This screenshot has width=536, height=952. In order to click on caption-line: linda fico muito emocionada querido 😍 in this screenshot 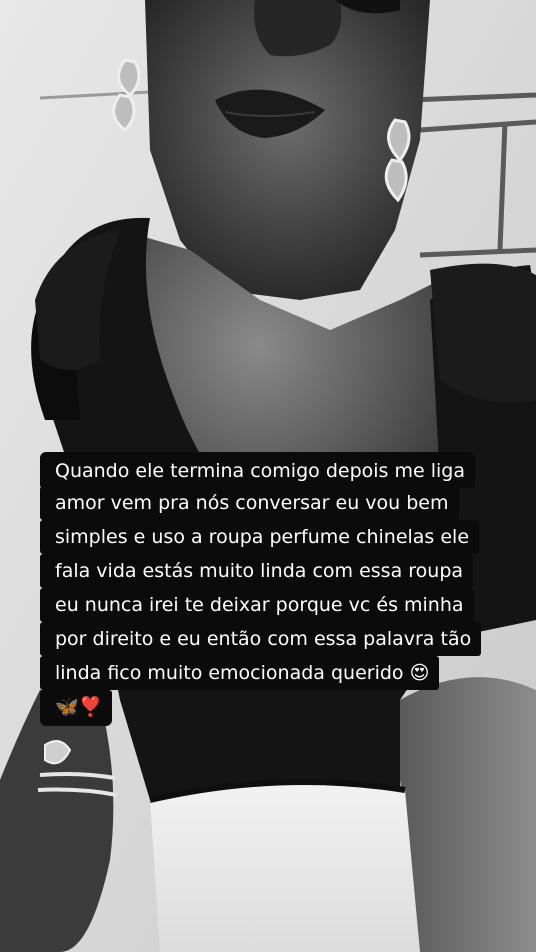, I will do `click(266, 673)`.